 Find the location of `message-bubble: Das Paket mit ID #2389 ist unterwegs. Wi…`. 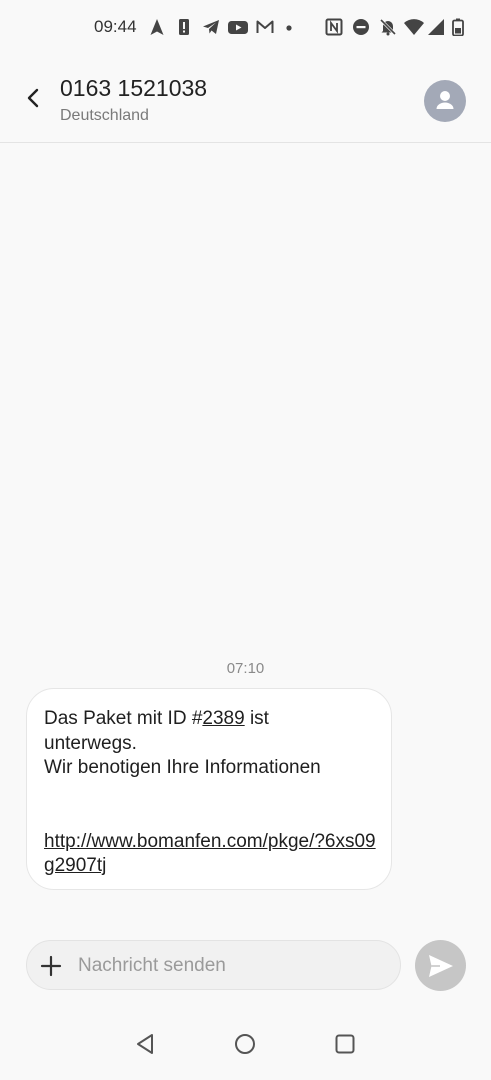

message-bubble: Das Paket mit ID #2389 ist unterwegs. Wi… is located at coordinates (209, 789).